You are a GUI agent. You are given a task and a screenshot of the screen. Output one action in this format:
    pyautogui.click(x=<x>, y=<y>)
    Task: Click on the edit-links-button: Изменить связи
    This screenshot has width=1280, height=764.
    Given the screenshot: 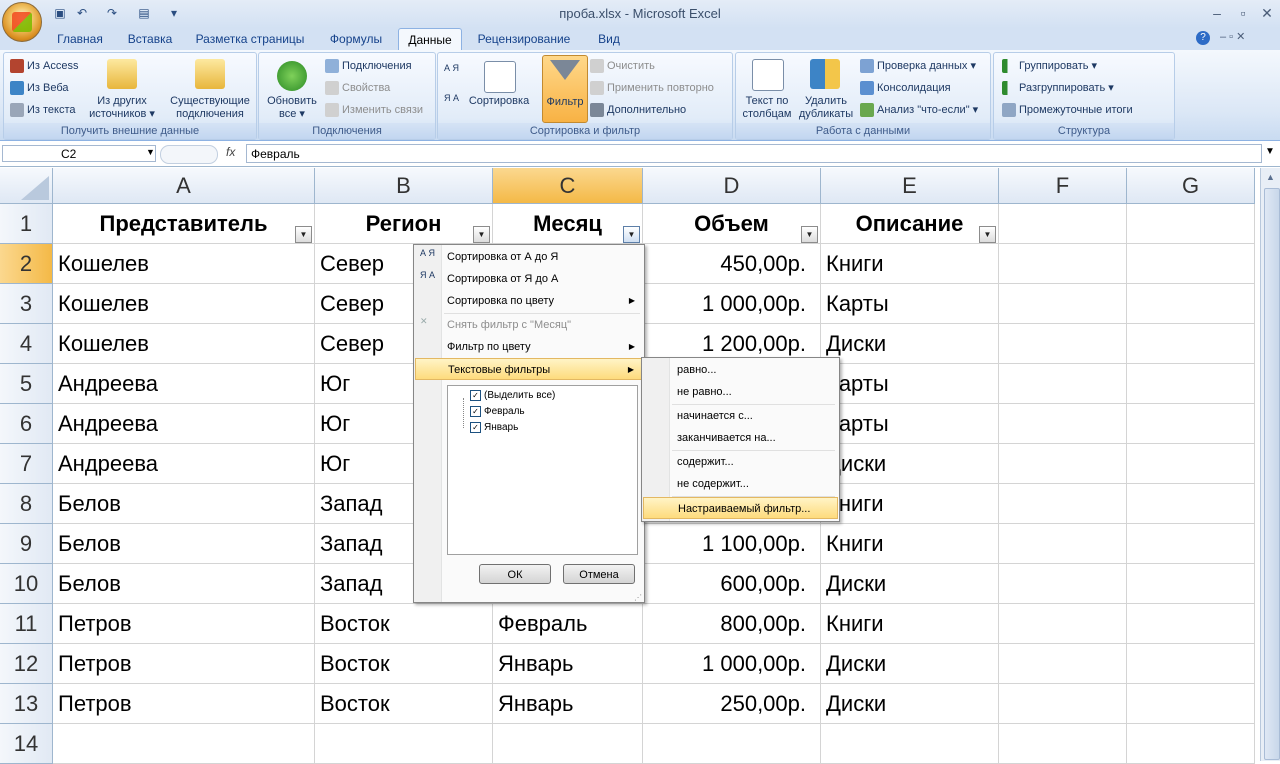 What is the action you would take?
    pyautogui.click(x=374, y=110)
    